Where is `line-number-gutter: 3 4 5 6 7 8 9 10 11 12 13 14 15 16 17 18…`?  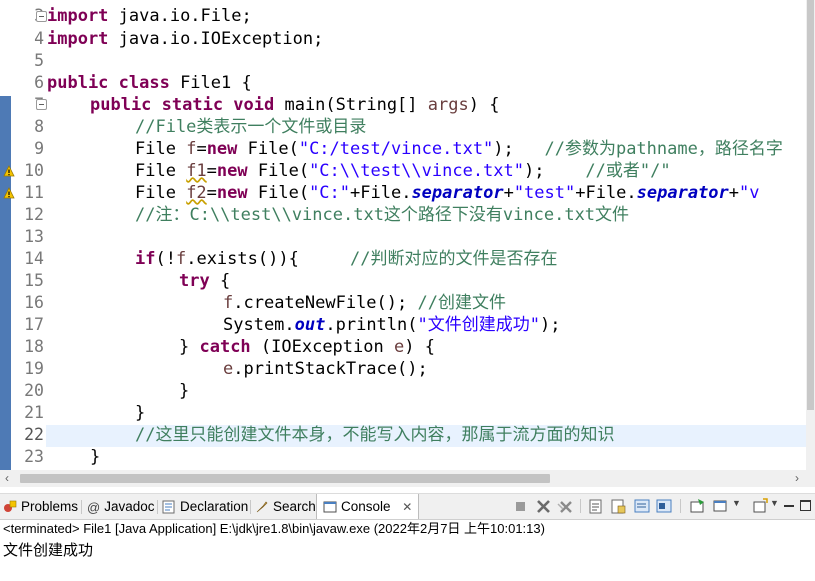 line-number-gutter: 3 4 5 6 7 8 9 10 11 12 13 14 15 16 17 18… is located at coordinates (25, 235).